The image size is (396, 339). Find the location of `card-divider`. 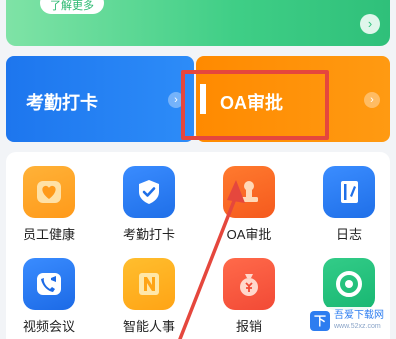

card-divider is located at coordinates (203, 99).